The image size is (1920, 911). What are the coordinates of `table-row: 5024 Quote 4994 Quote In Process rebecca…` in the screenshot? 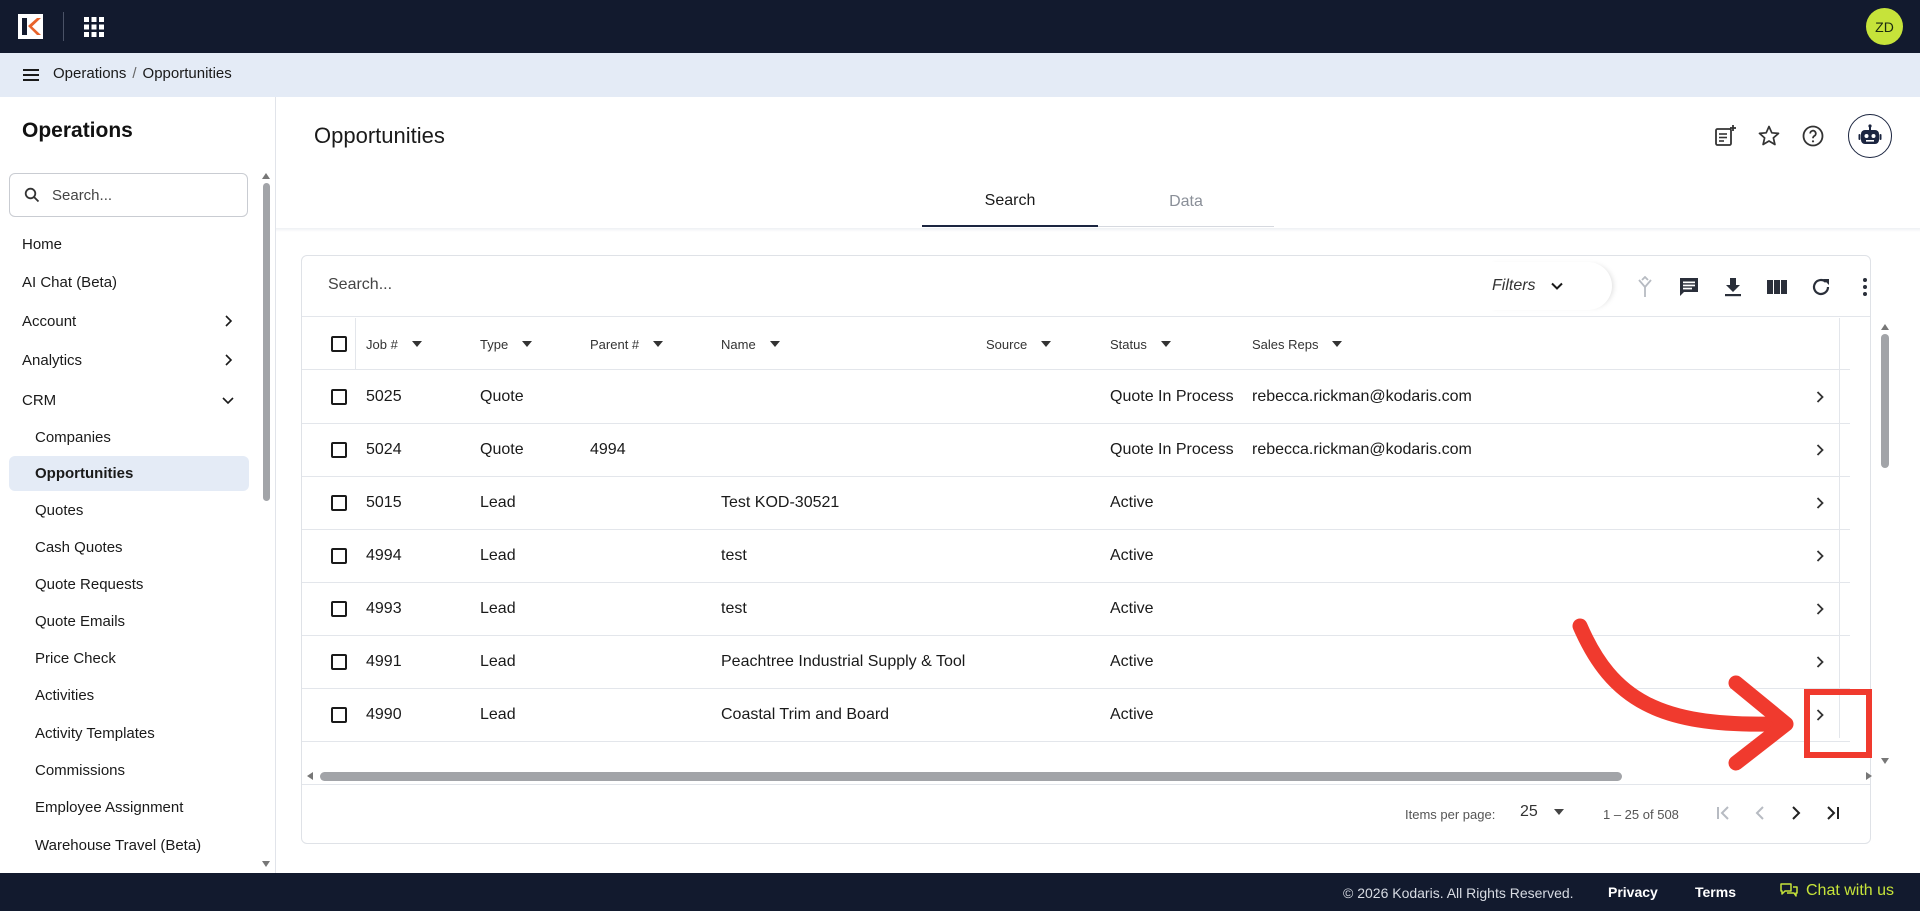 It's located at (1076, 450).